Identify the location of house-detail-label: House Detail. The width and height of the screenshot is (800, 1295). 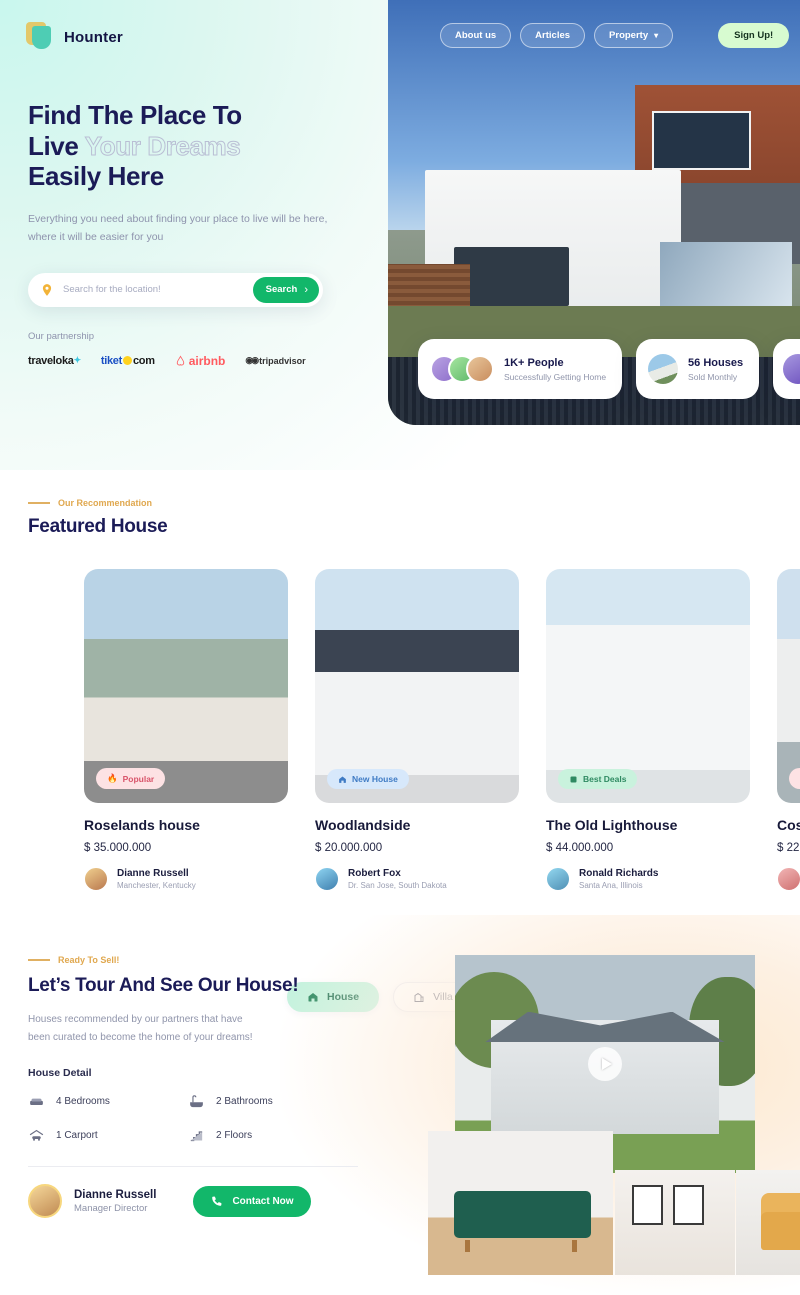
(60, 1073).